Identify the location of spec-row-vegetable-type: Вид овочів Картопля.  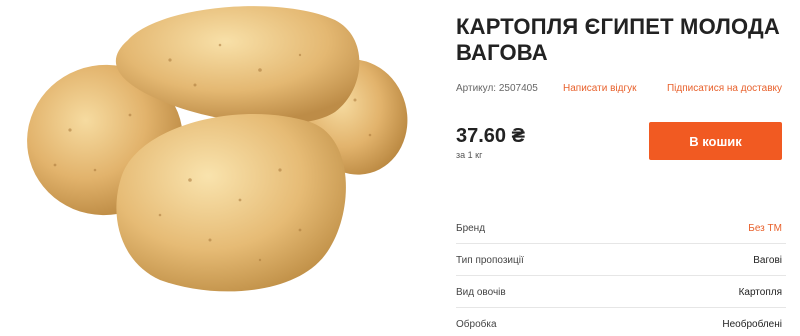
(621, 292).